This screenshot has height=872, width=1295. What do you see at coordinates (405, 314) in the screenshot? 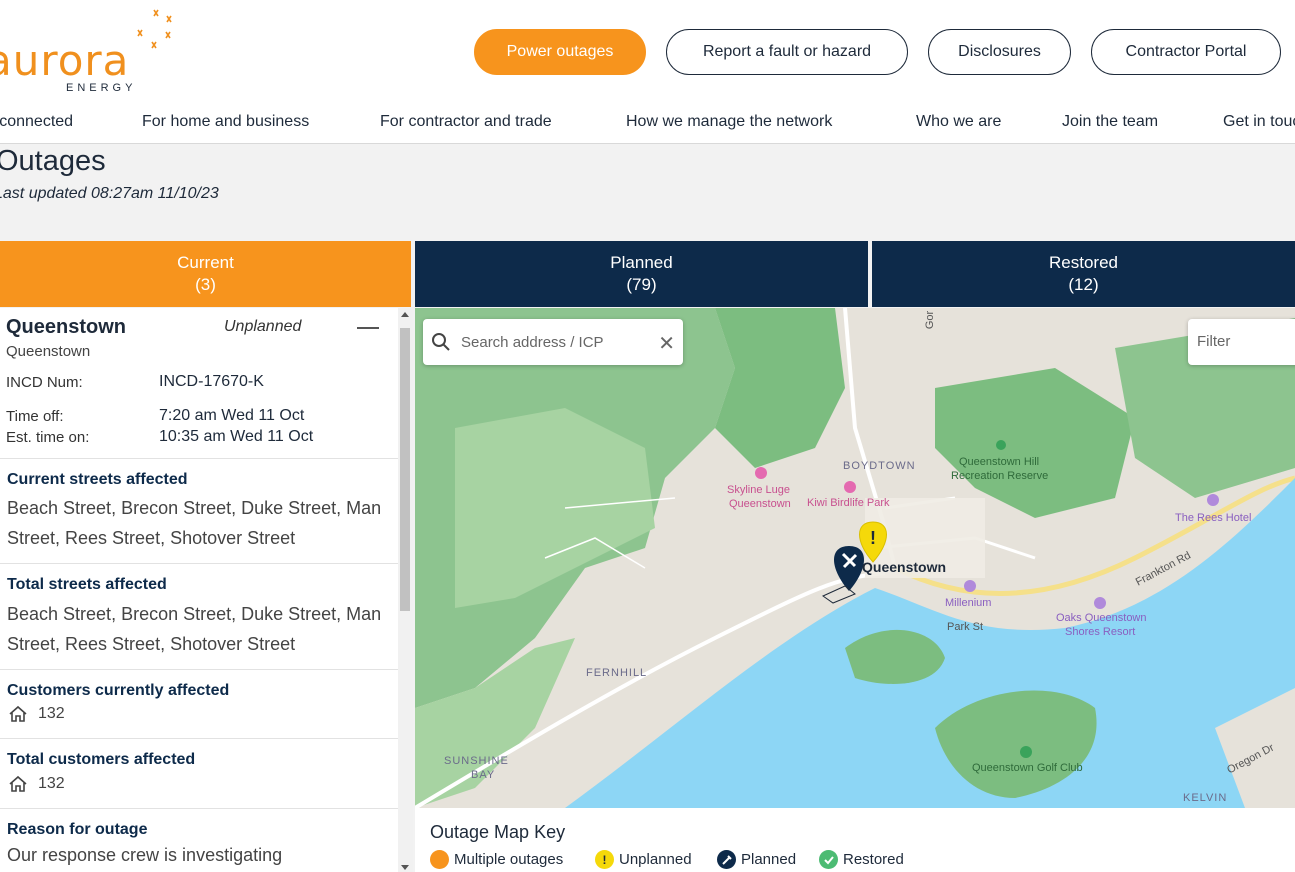
I see `scroll-up-arrow-icon` at bounding box center [405, 314].